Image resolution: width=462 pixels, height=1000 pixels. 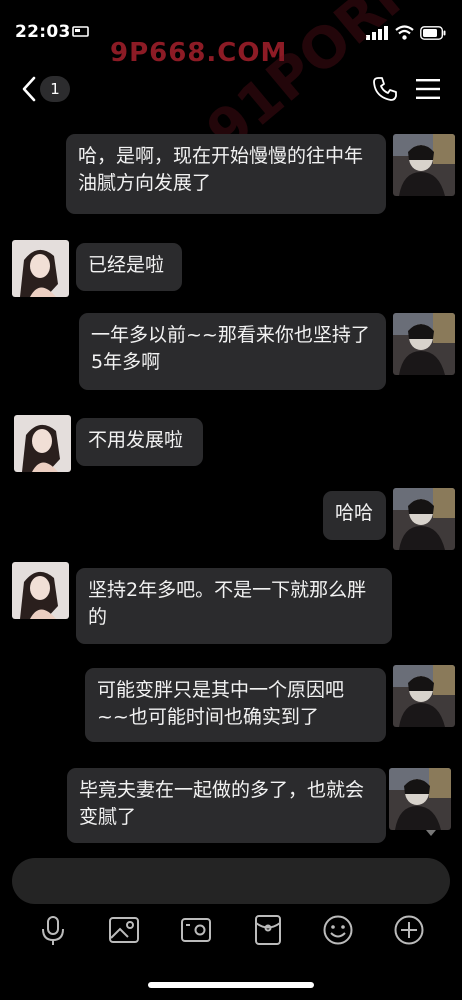 I want to click on plus-icon, so click(x=409, y=930).